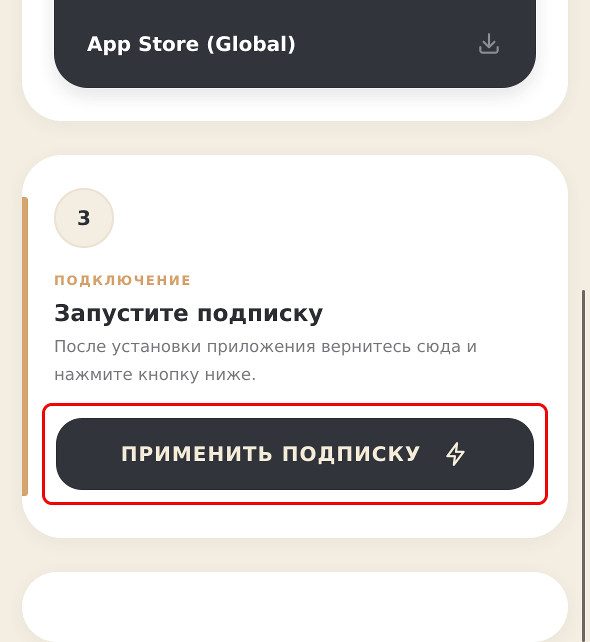  Describe the element at coordinates (489, 44) in the screenshot. I see `download-icon` at that location.